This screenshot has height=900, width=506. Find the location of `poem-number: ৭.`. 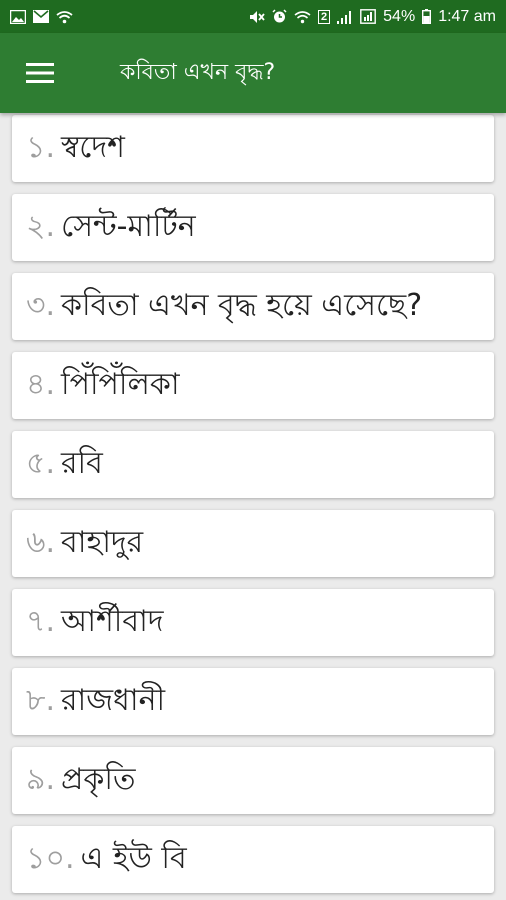

poem-number: ৭. is located at coordinates (41, 621).